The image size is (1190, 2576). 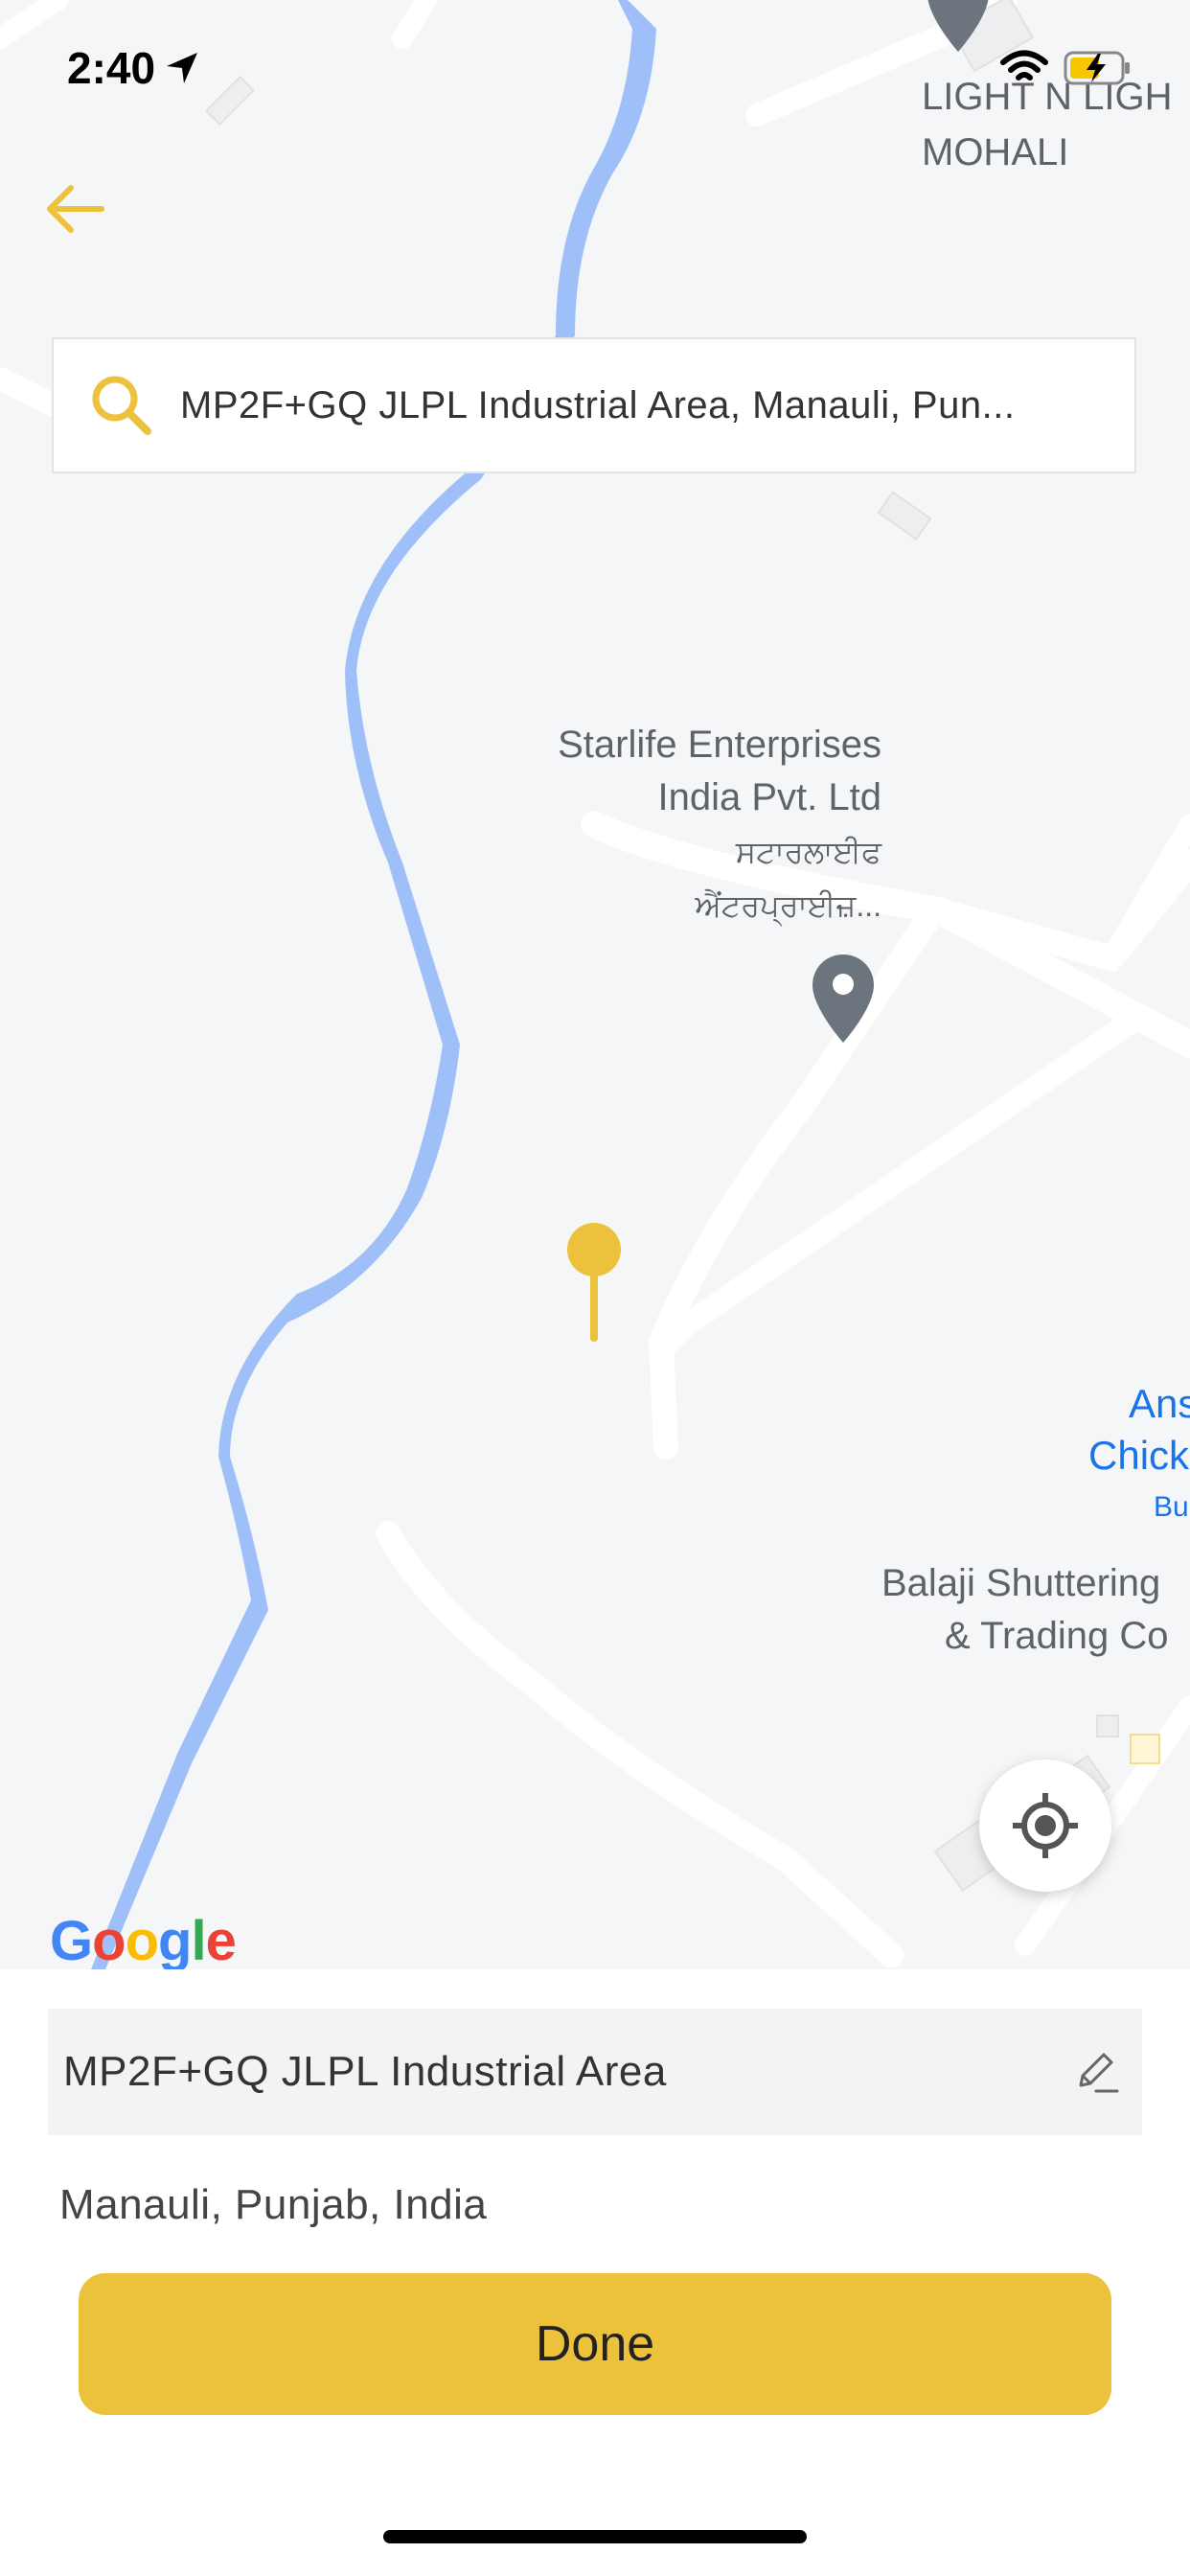 What do you see at coordinates (199, 1939) in the screenshot?
I see `google-logo-letter: l` at bounding box center [199, 1939].